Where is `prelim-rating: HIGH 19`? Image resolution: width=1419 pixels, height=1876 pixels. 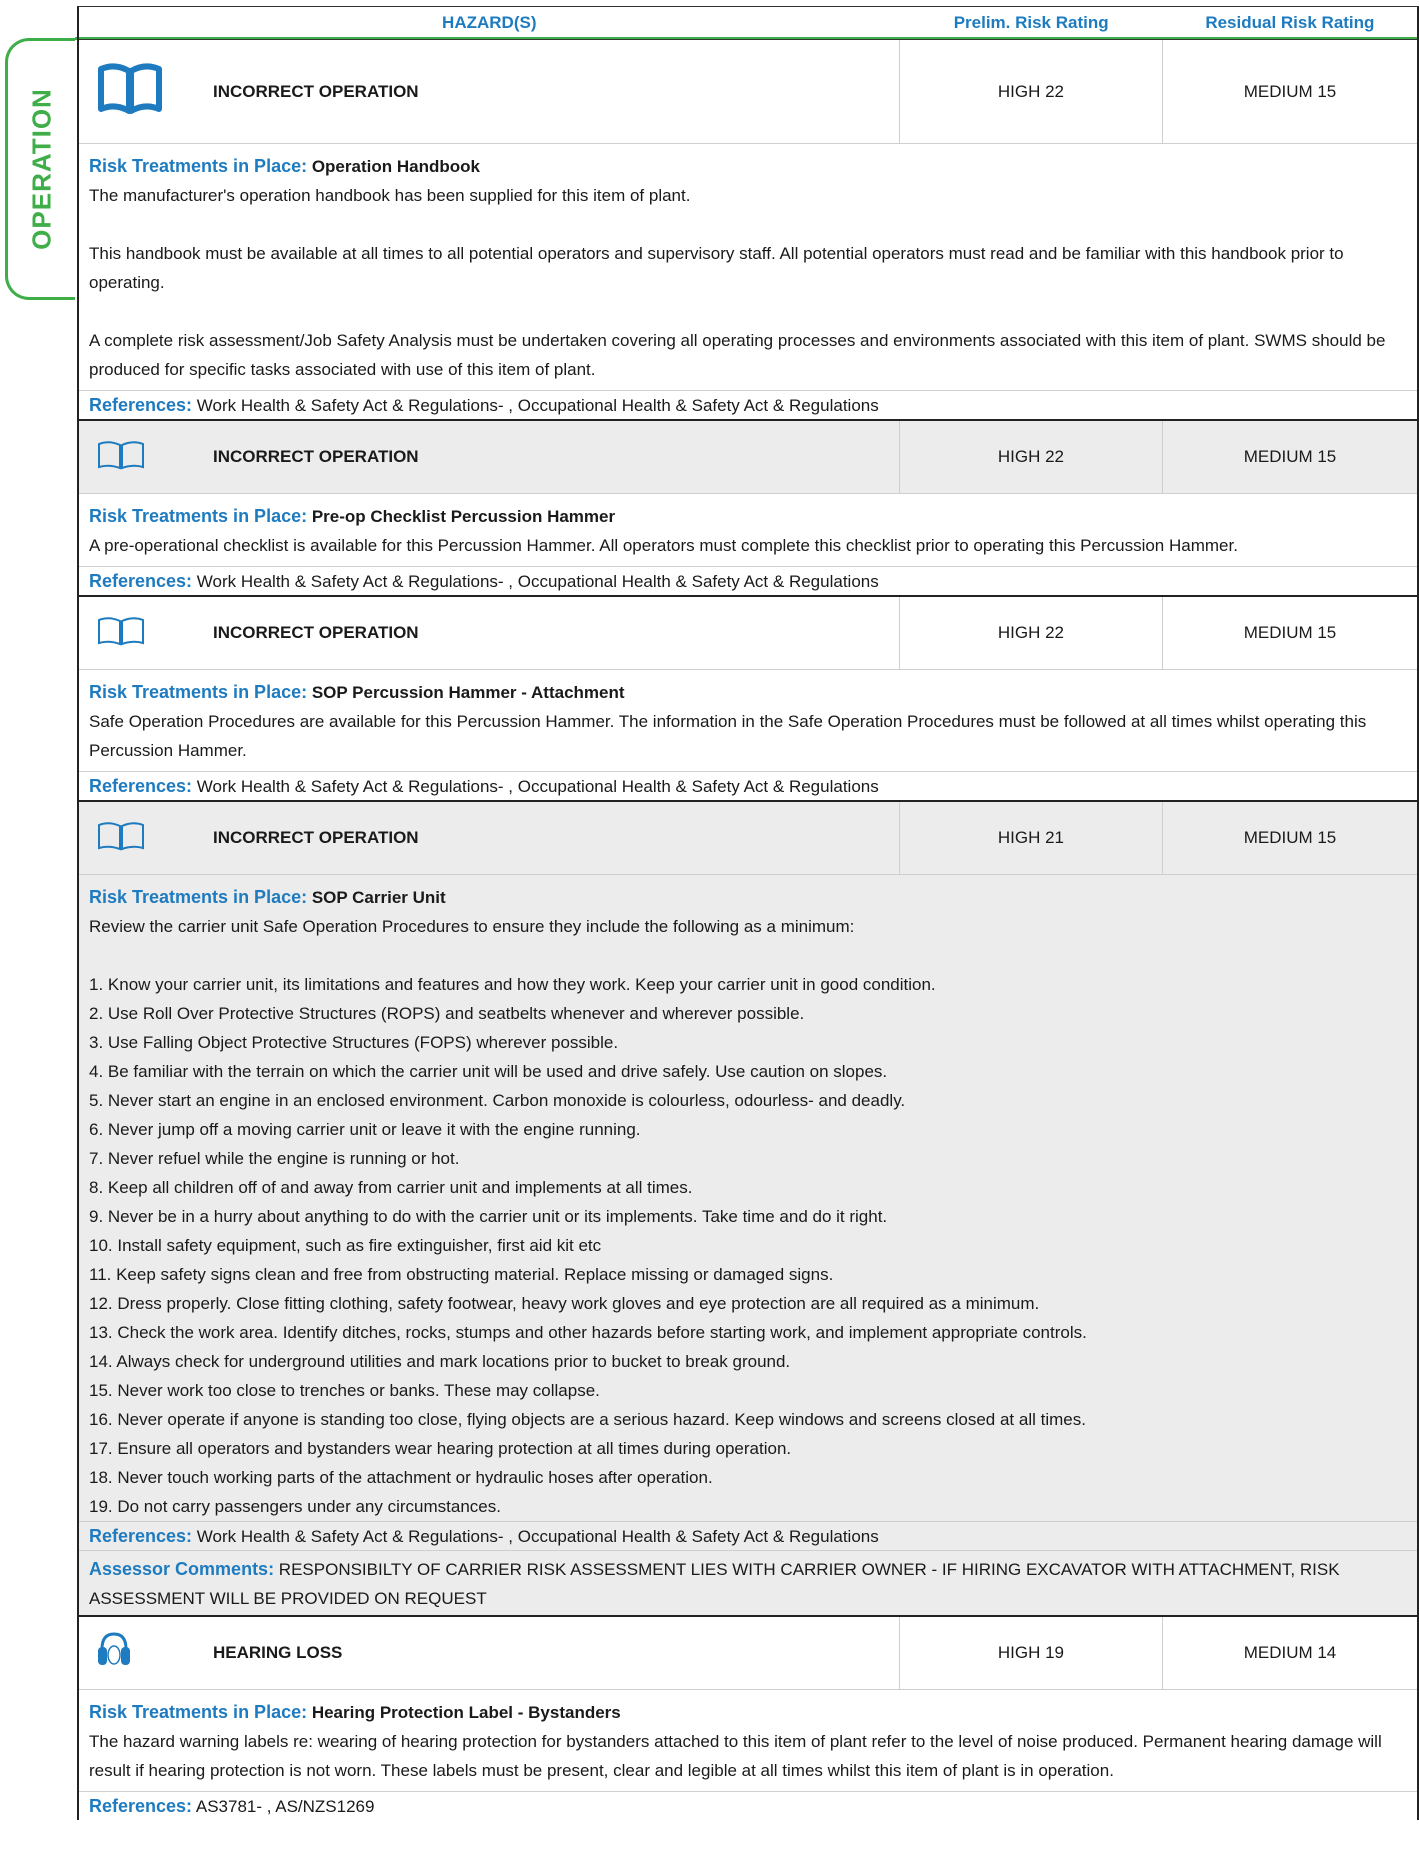 prelim-rating: HIGH 19 is located at coordinates (1030, 1653).